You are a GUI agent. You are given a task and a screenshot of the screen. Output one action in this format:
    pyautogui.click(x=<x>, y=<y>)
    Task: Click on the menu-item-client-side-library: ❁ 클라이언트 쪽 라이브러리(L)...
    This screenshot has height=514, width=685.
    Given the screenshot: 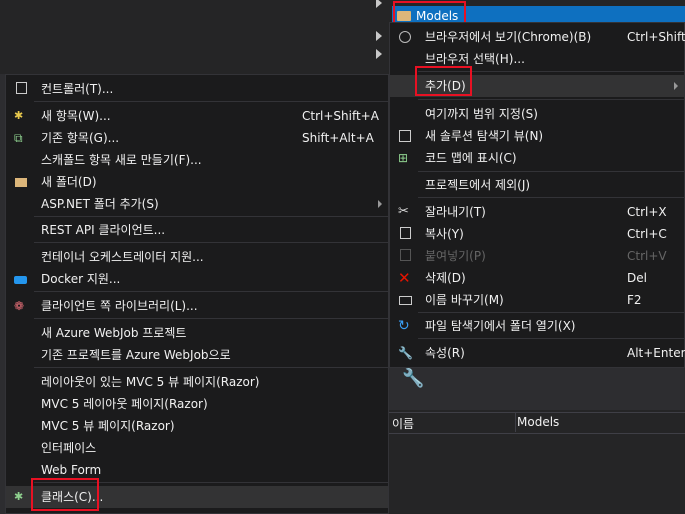 What is the action you would take?
    pyautogui.click(x=197, y=306)
    